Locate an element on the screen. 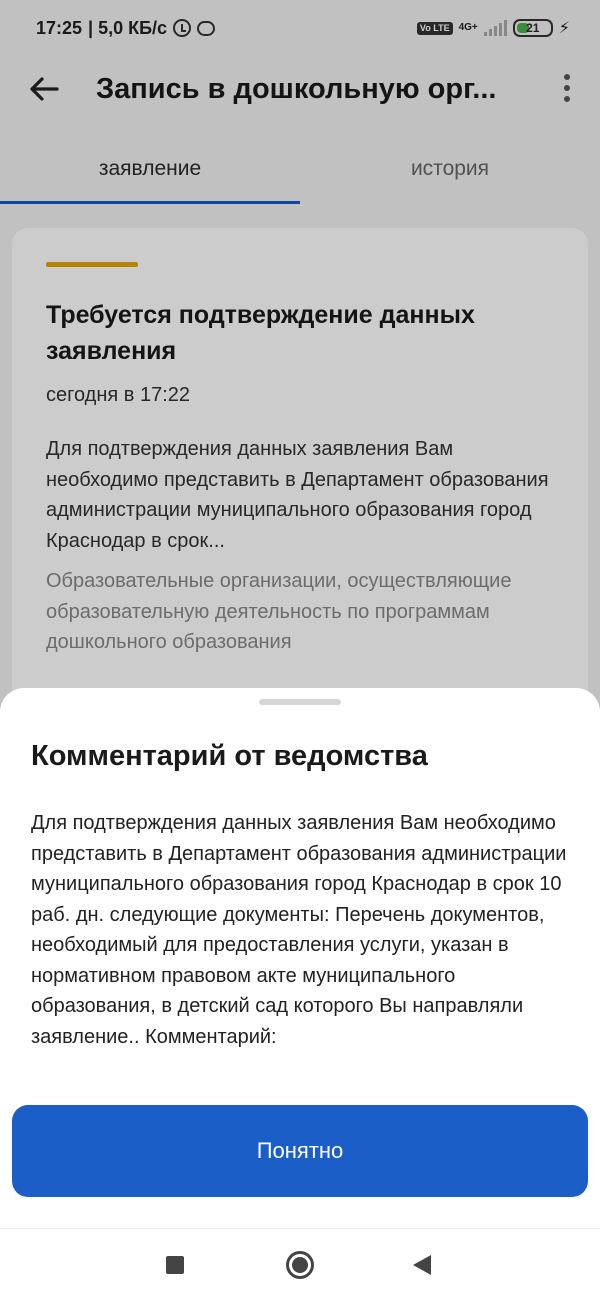  recent-apps-button is located at coordinates (175, 1264).